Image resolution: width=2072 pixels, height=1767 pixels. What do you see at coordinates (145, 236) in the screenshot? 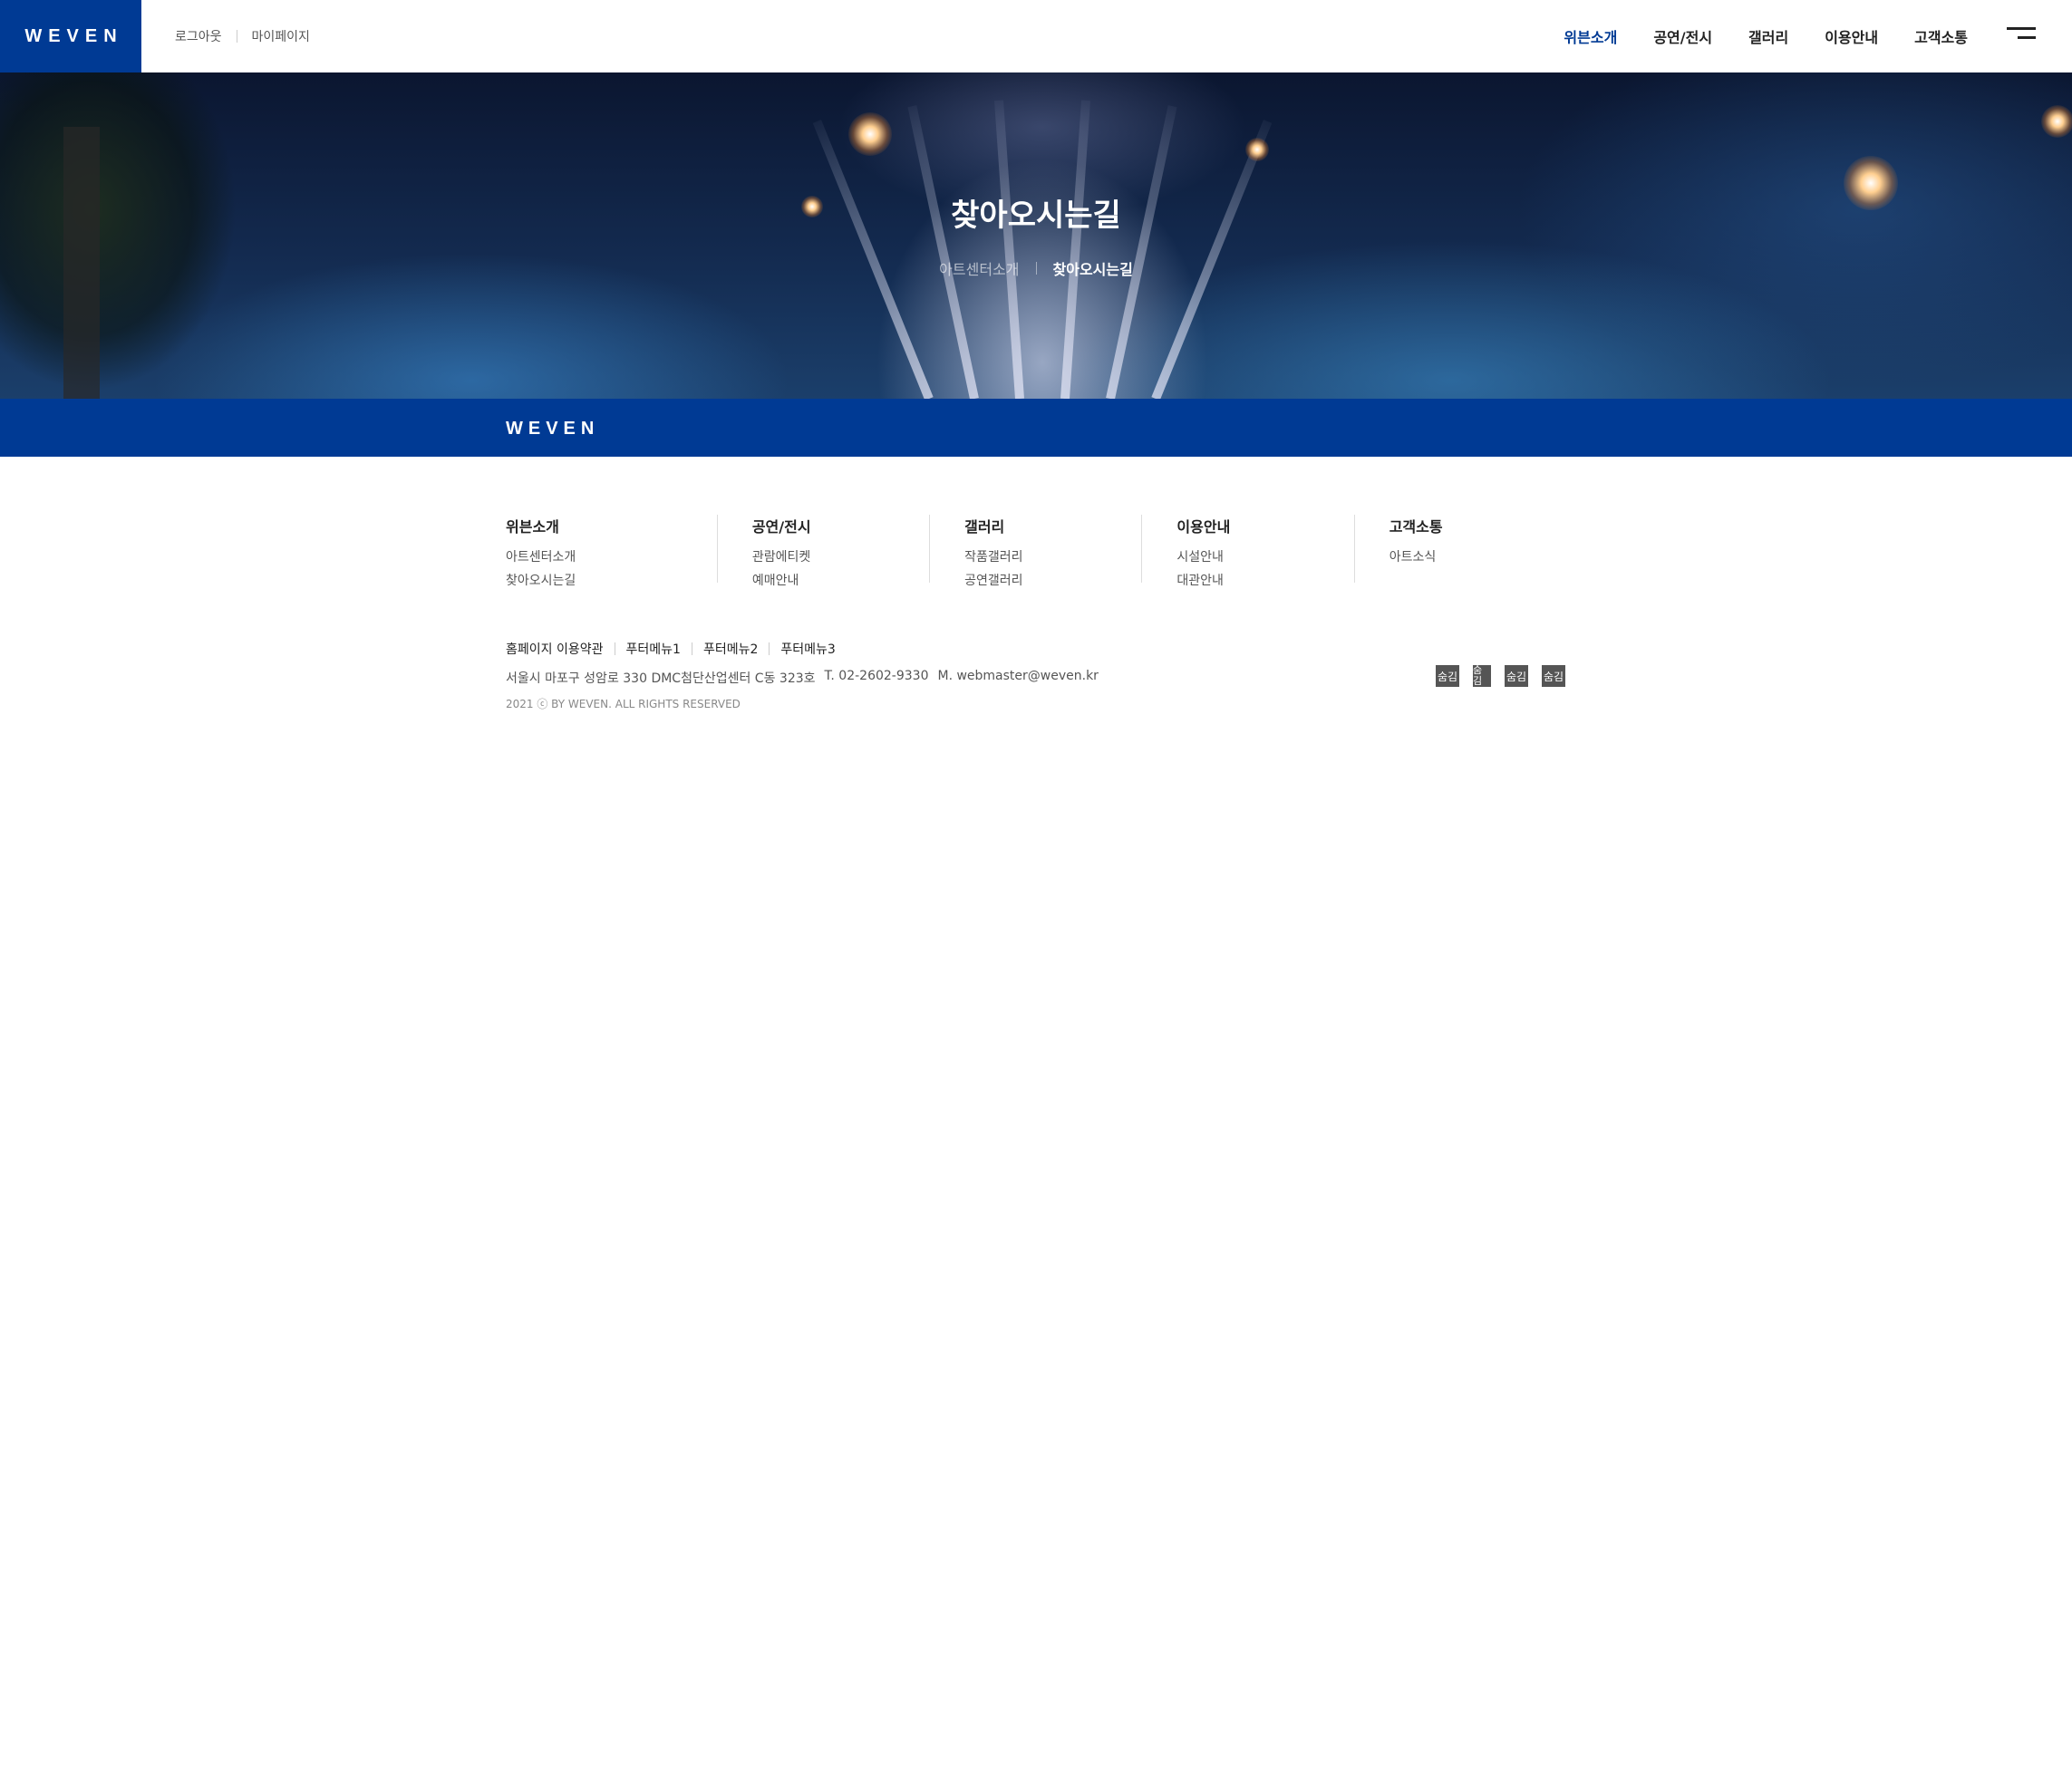
I see `hero-tree-decoration` at bounding box center [145, 236].